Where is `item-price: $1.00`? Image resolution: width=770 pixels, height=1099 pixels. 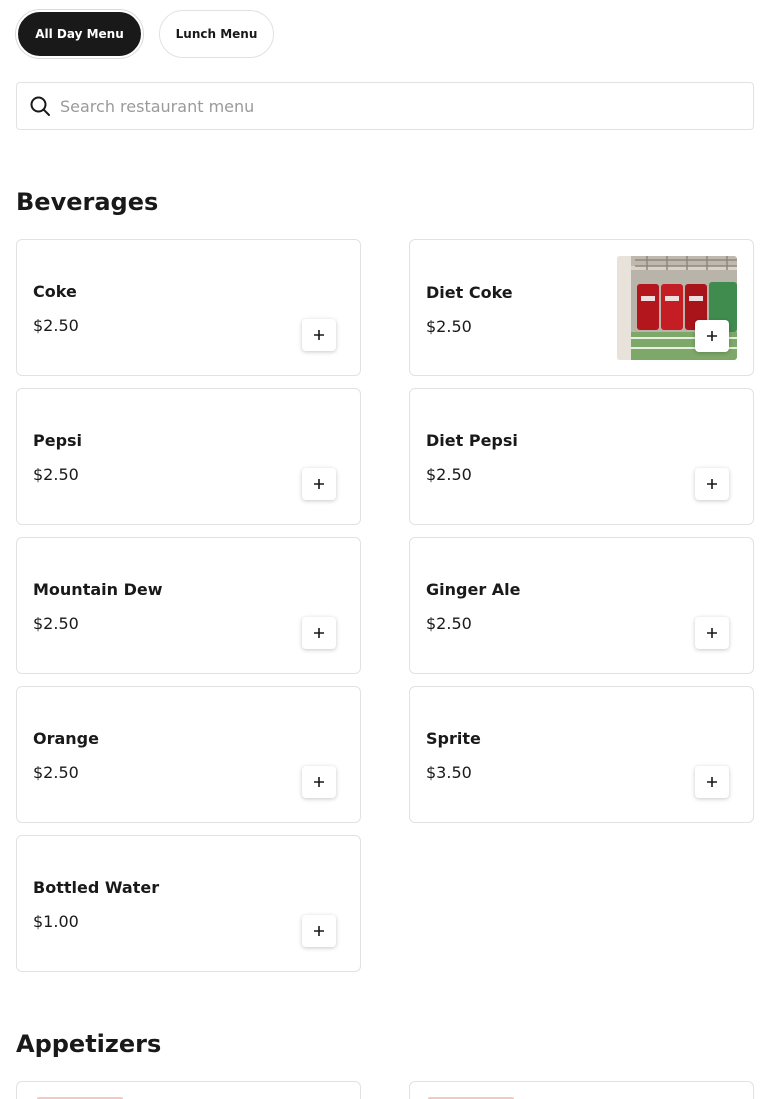
item-price: $1.00 is located at coordinates (56, 921).